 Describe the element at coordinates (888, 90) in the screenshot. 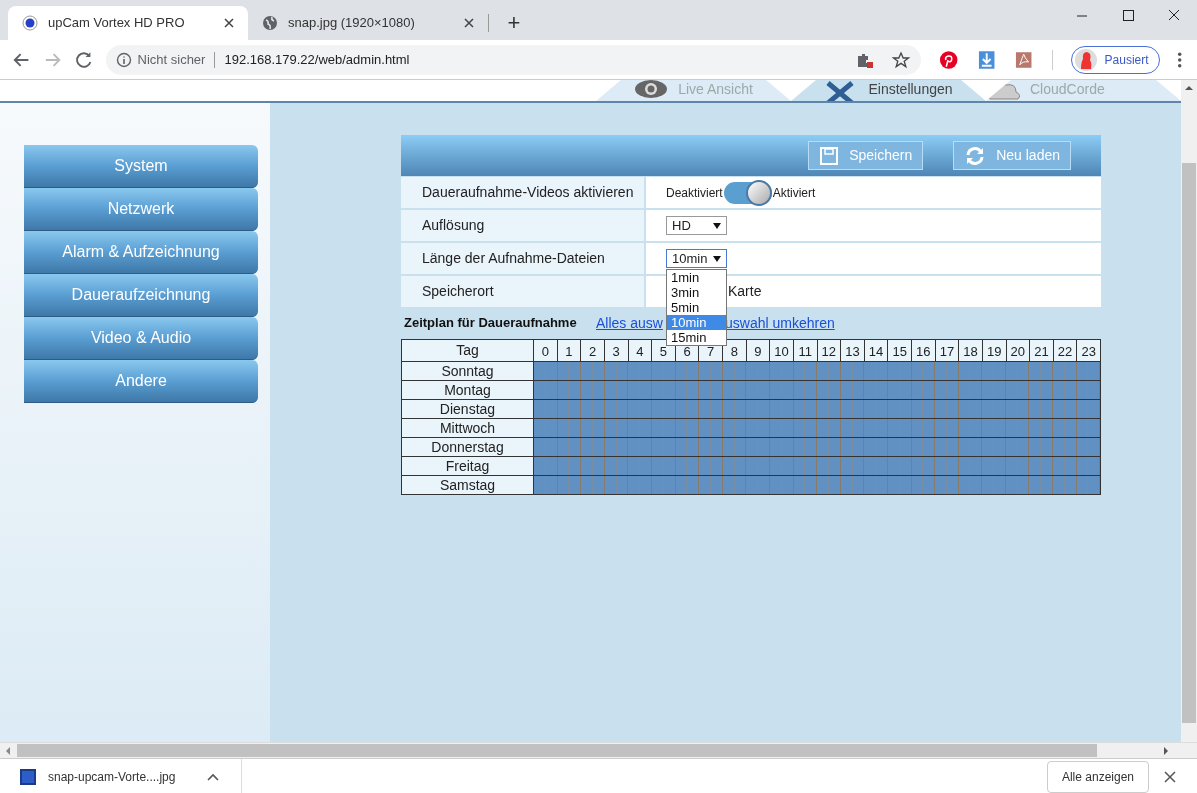

I see `nav-tab: Einstellungen` at that location.